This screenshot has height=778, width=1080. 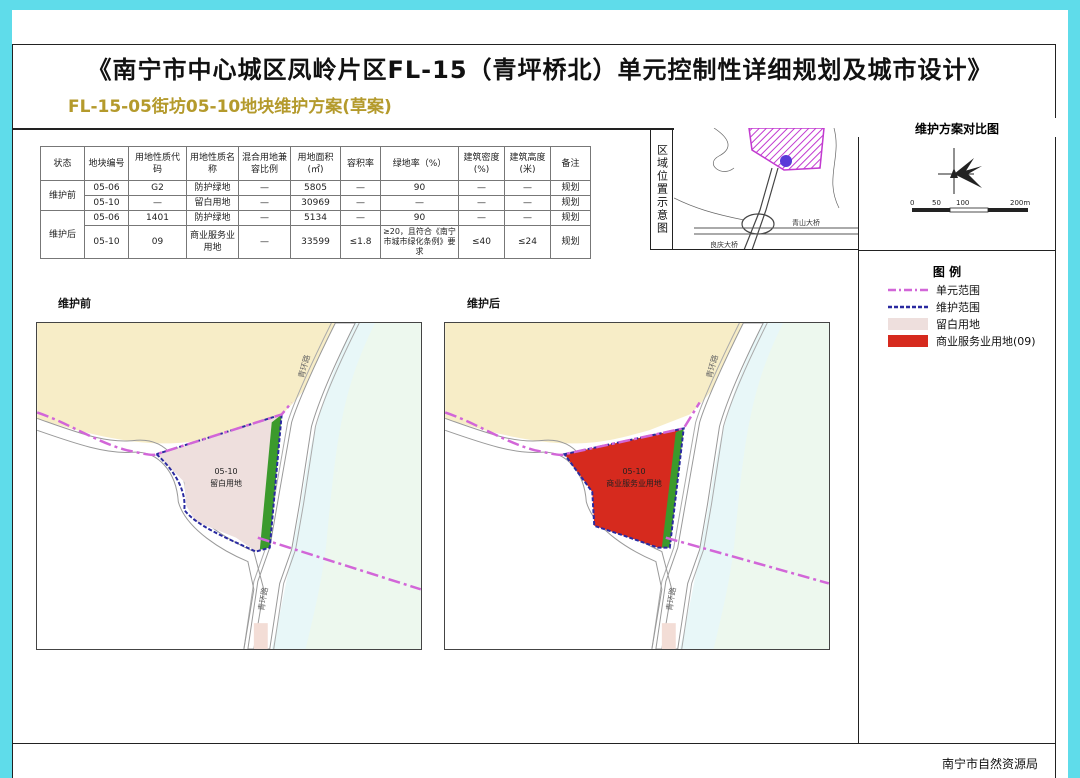 What do you see at coordinates (315, 218) in the screenshot?
I see `table-cell: 5134` at bounding box center [315, 218].